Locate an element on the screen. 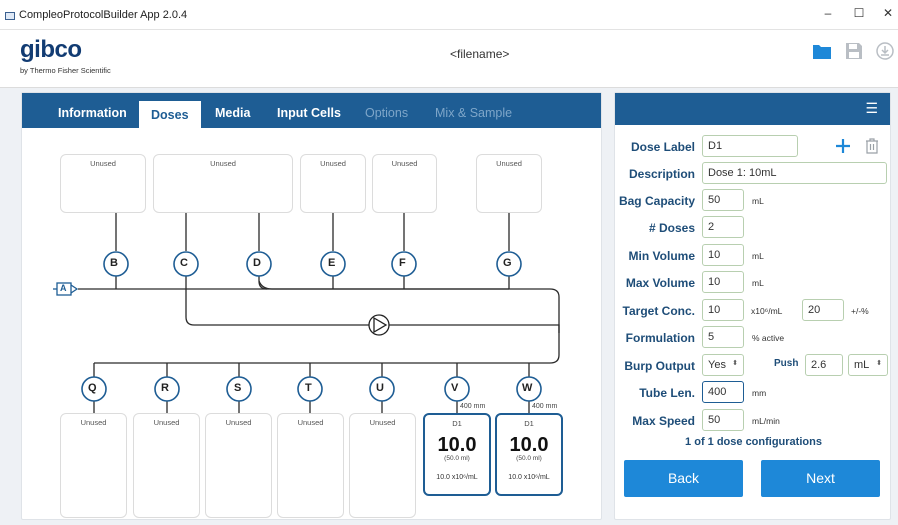 Image resolution: width=898 pixels, height=525 pixels. dose-card-v: D1 10.0 (50.0 ml) 10.0 x10⁶/mL is located at coordinates (457, 454).